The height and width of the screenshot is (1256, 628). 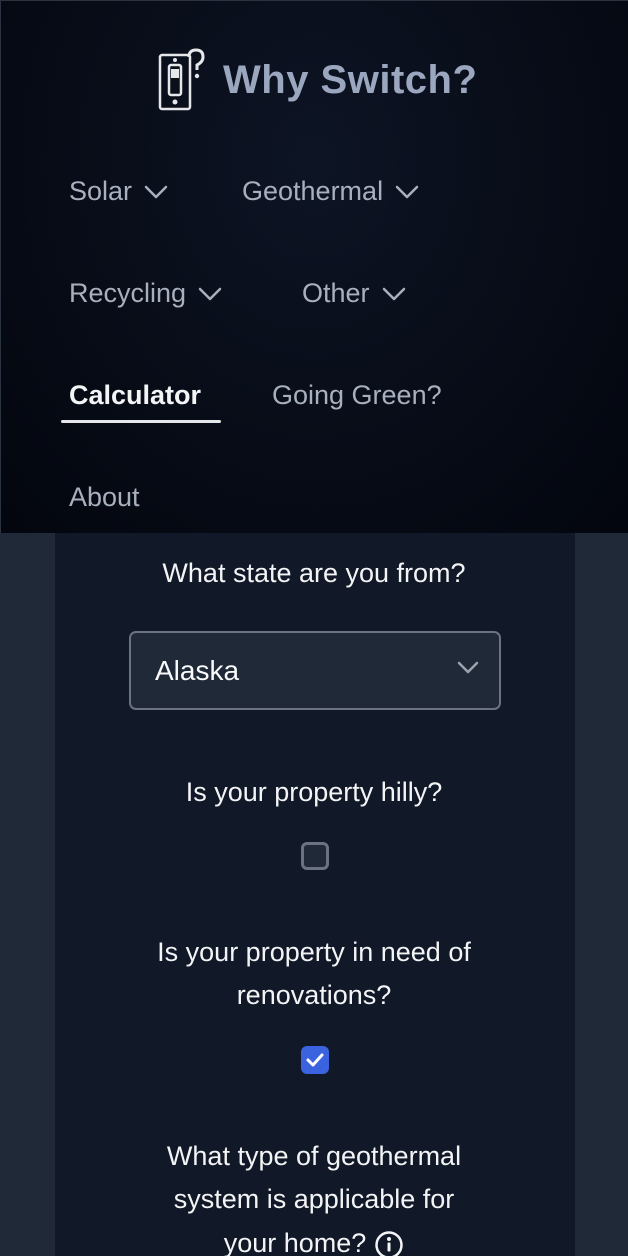 What do you see at coordinates (314, 1156) in the screenshot?
I see `geo-question-line-1: What type of geothermal` at bounding box center [314, 1156].